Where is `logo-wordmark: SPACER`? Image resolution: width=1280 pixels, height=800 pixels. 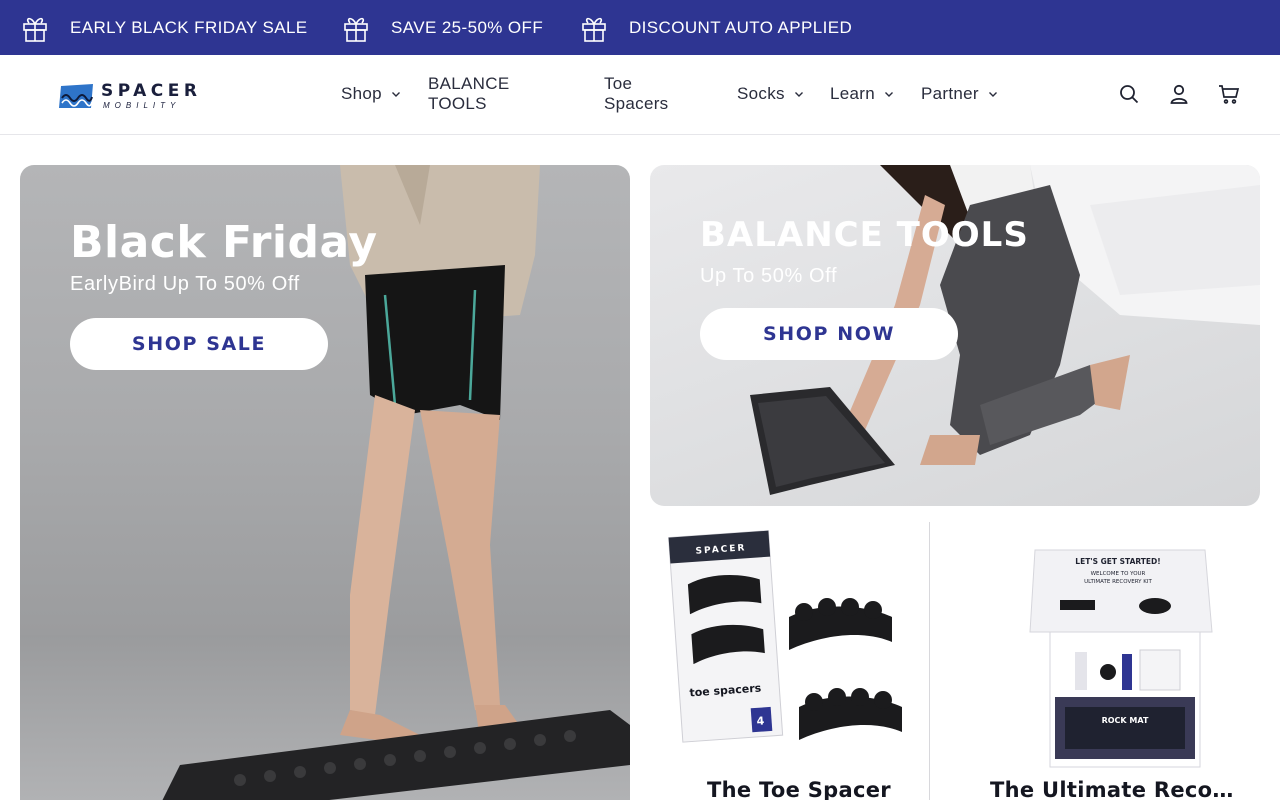
logo-wordmark: SPACER is located at coordinates (151, 90).